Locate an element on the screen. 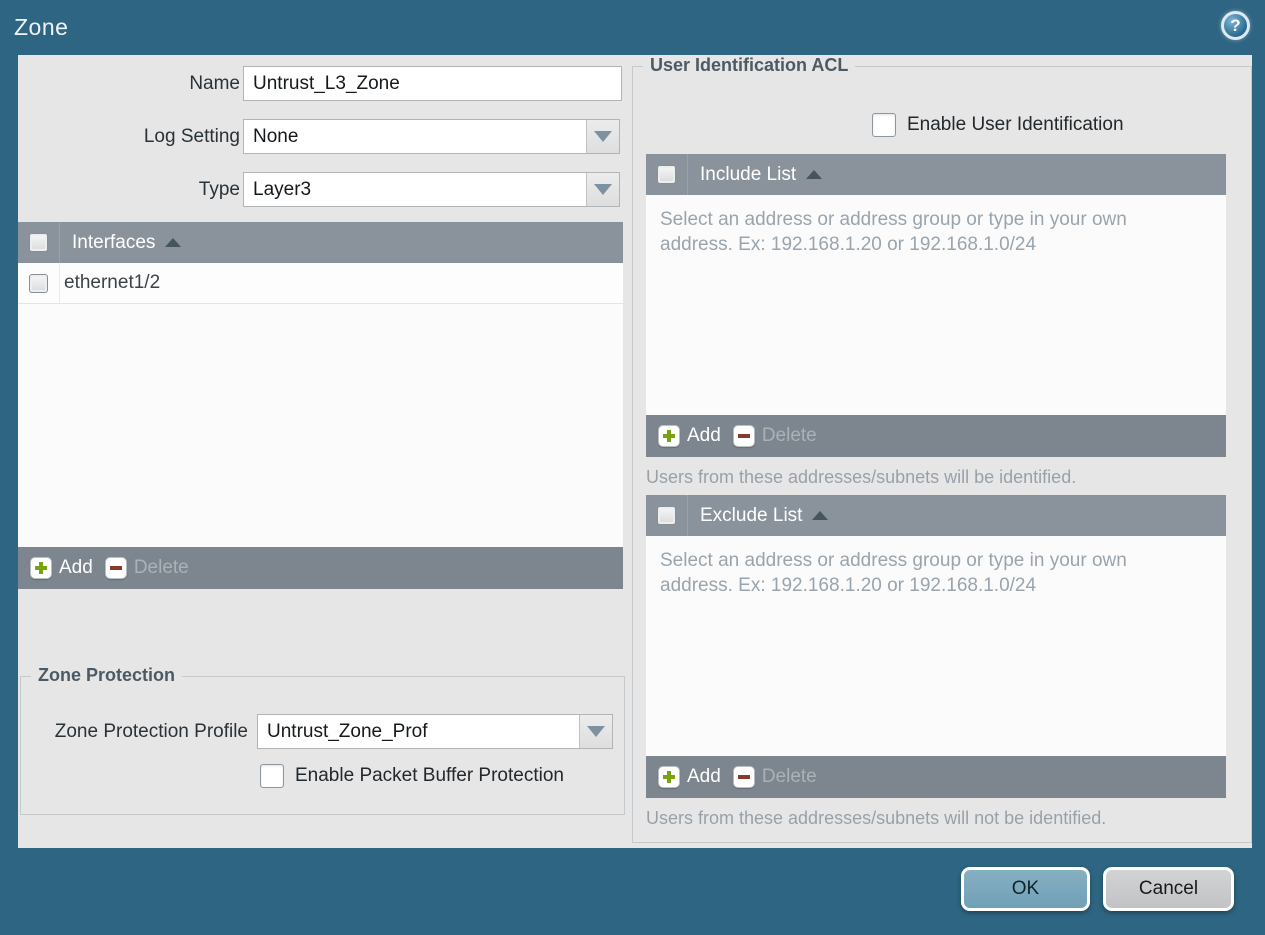  zone-protection-profile-select: Untrust_Zone_Prof is located at coordinates (435, 731).